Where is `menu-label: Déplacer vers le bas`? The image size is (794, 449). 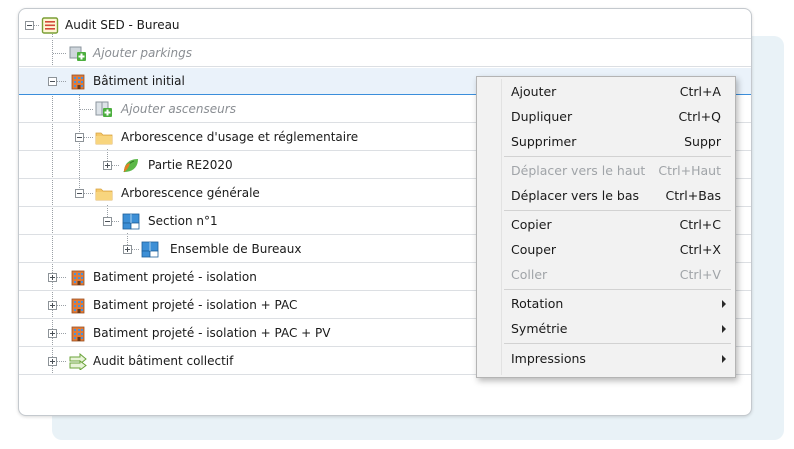 menu-label: Déplacer vers le bas is located at coordinates (575, 195).